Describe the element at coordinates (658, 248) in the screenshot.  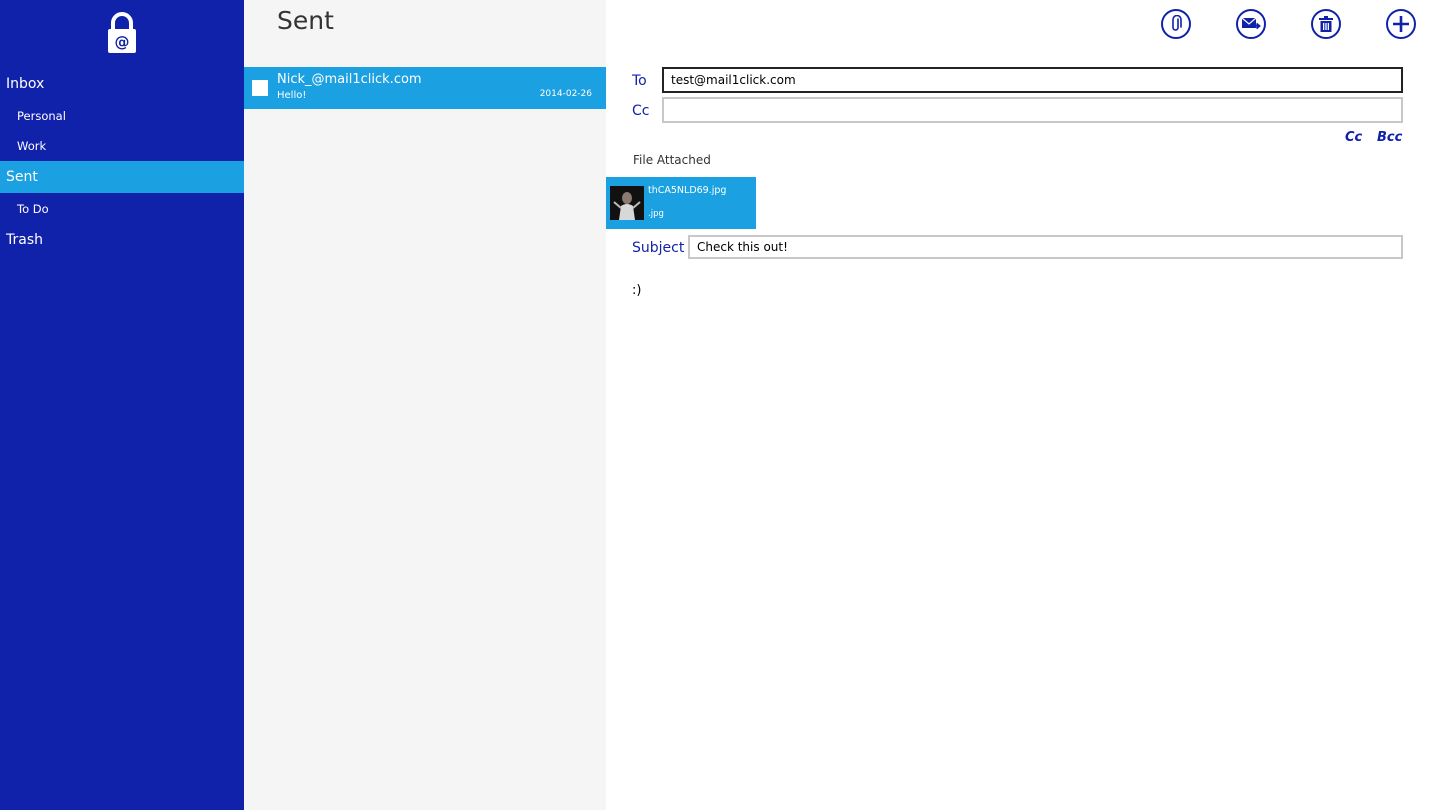
I see `subject-label: Subject` at that location.